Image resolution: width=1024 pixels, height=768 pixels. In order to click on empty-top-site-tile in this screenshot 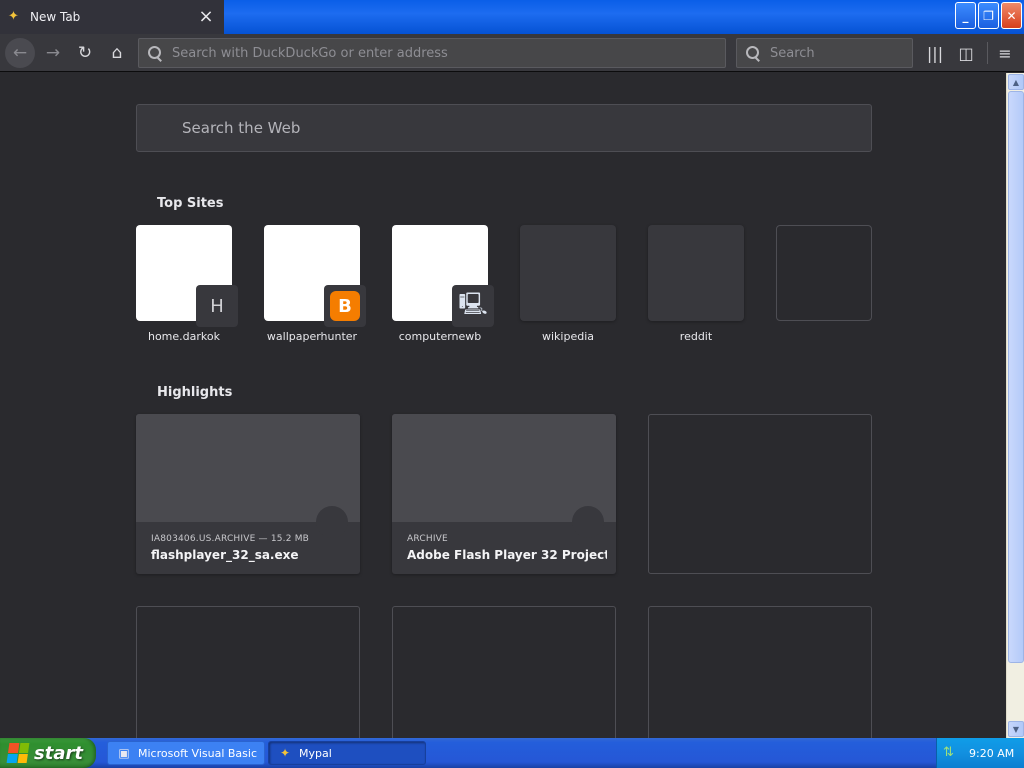, I will do `click(824, 273)`.